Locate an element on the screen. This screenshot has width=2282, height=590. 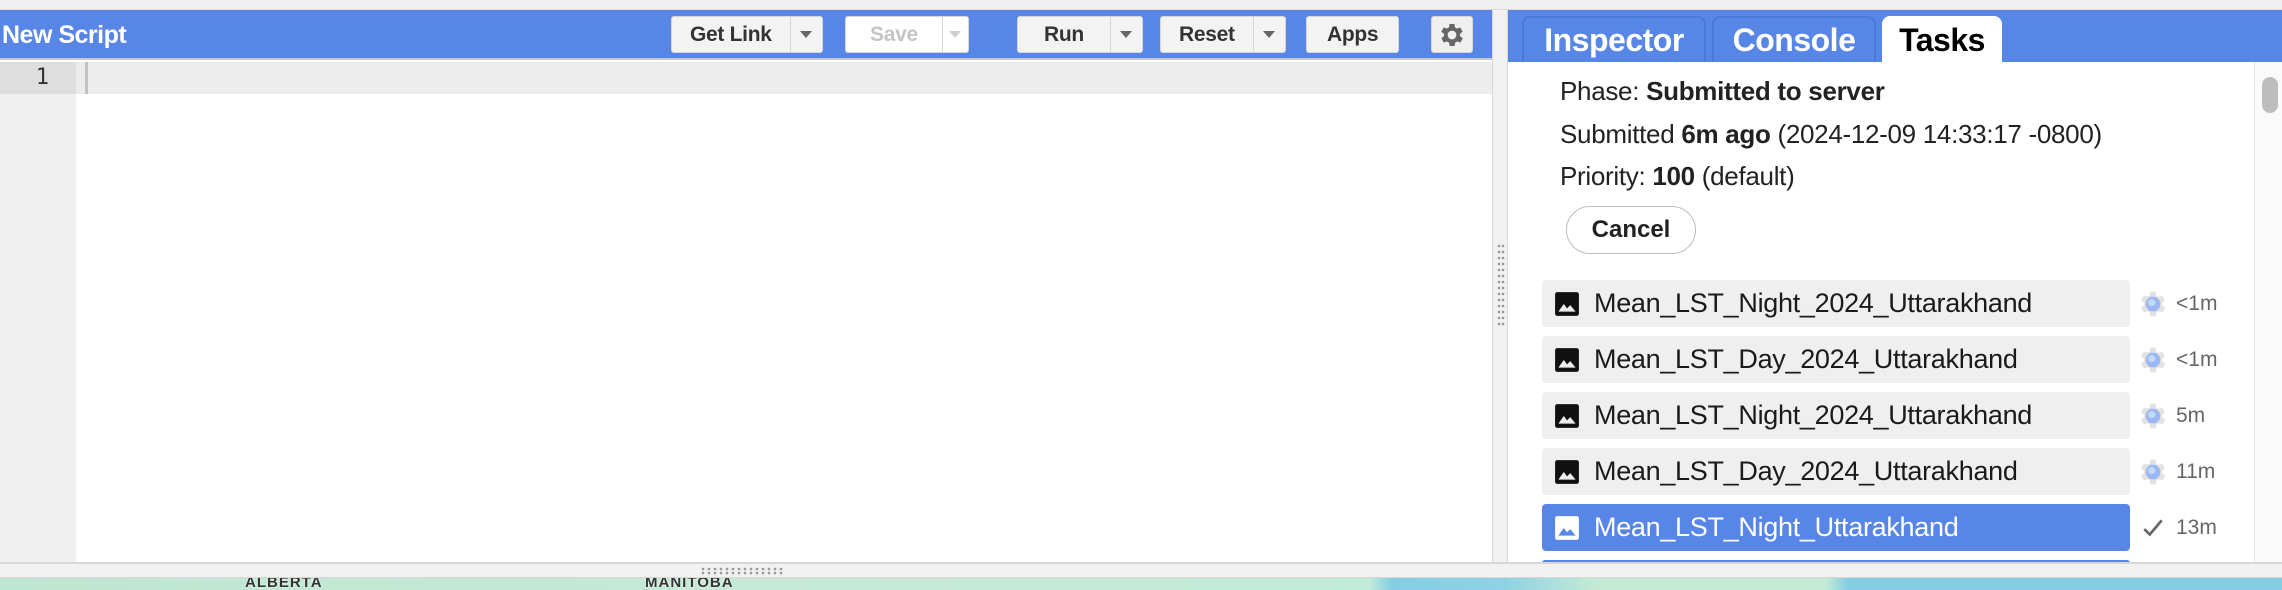
settings-button is located at coordinates (1452, 34).